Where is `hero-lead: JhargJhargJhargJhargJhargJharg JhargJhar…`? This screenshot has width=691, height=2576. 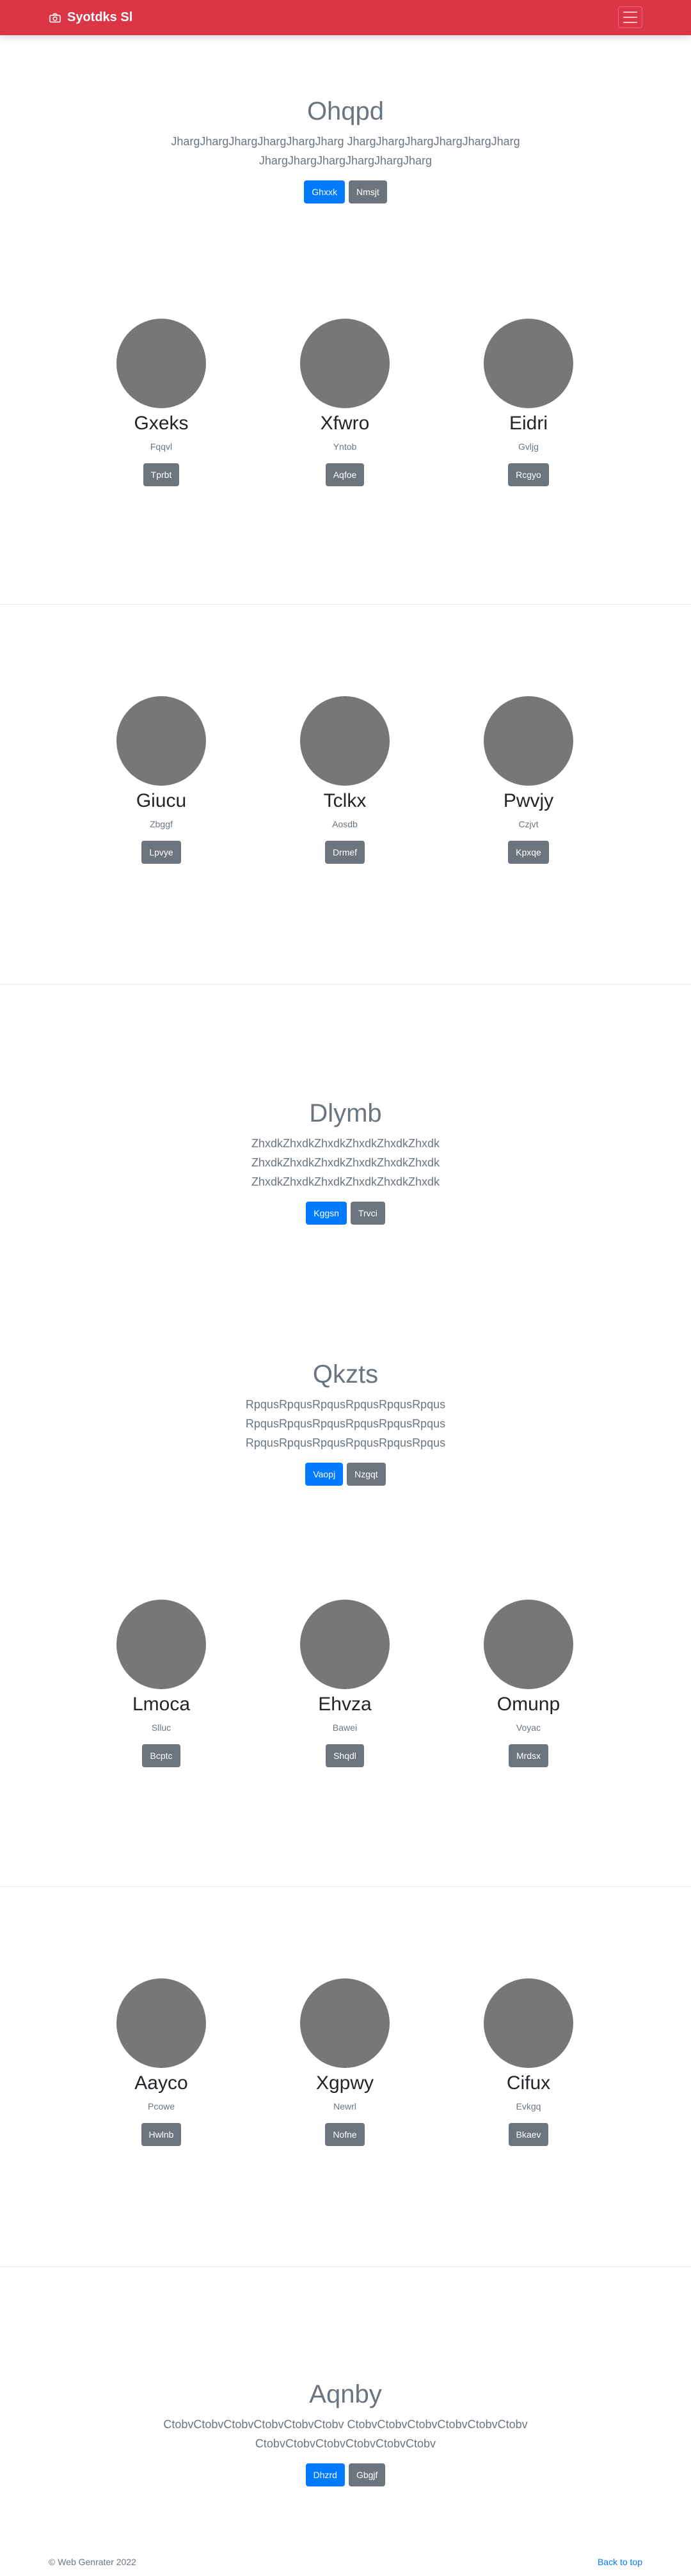 hero-lead: JhargJhargJhargJhargJhargJharg JhargJhar… is located at coordinates (345, 151).